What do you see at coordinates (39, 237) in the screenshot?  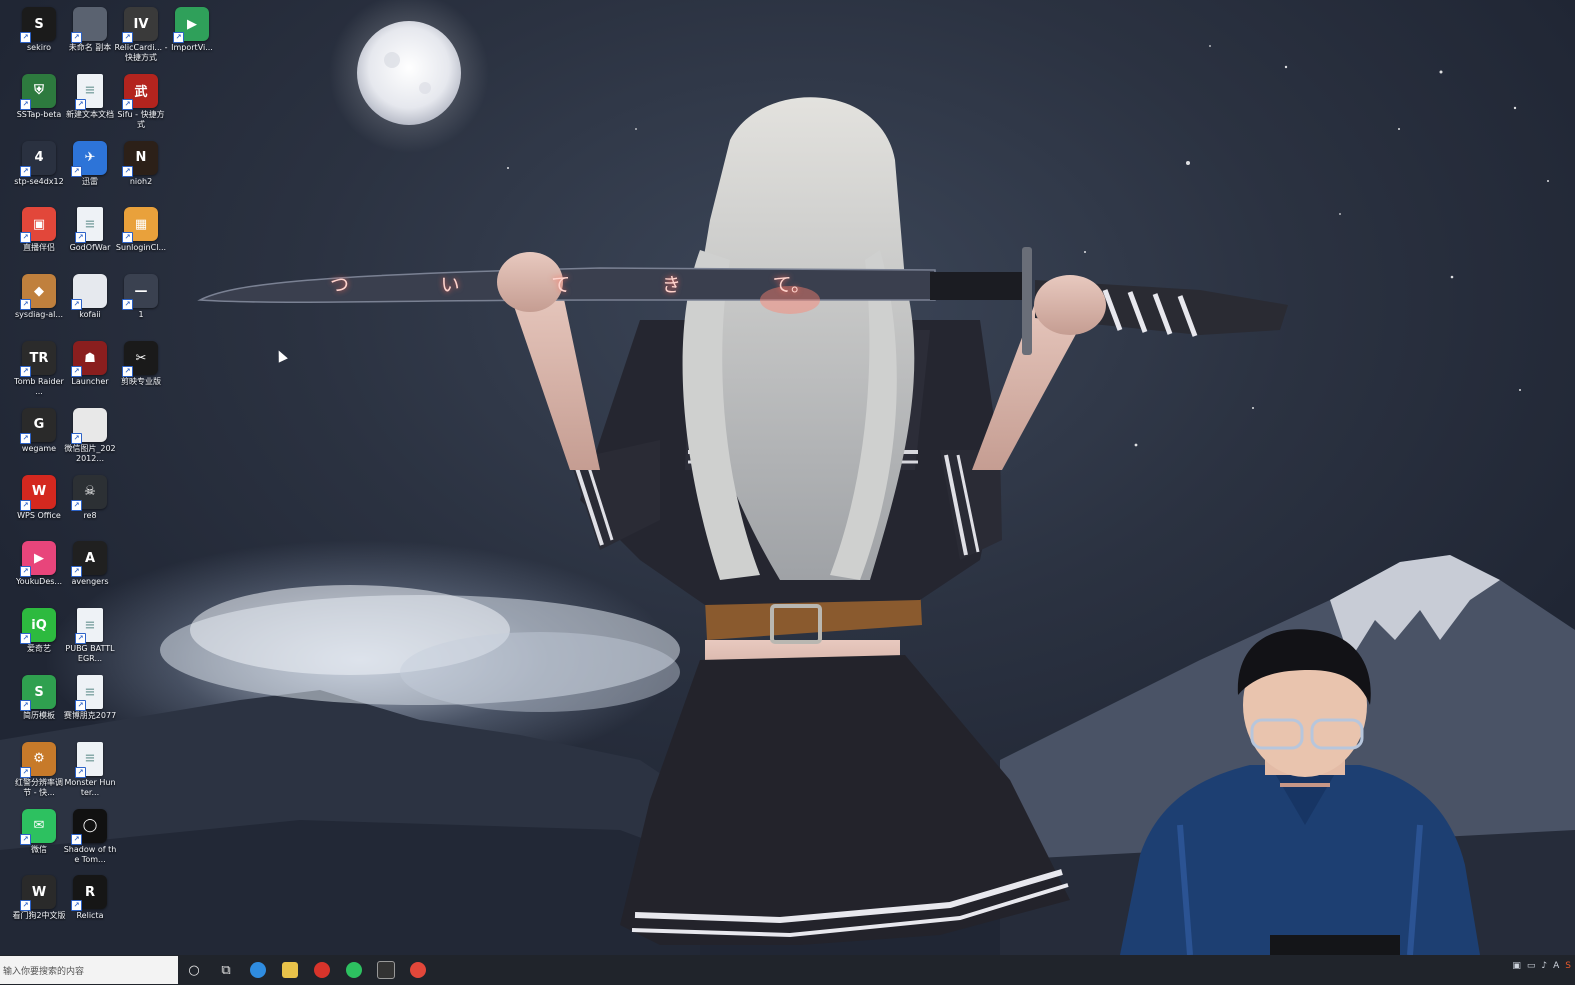 I see `desktop-icon: ▣ ↗ 直播伴侣` at bounding box center [39, 237].